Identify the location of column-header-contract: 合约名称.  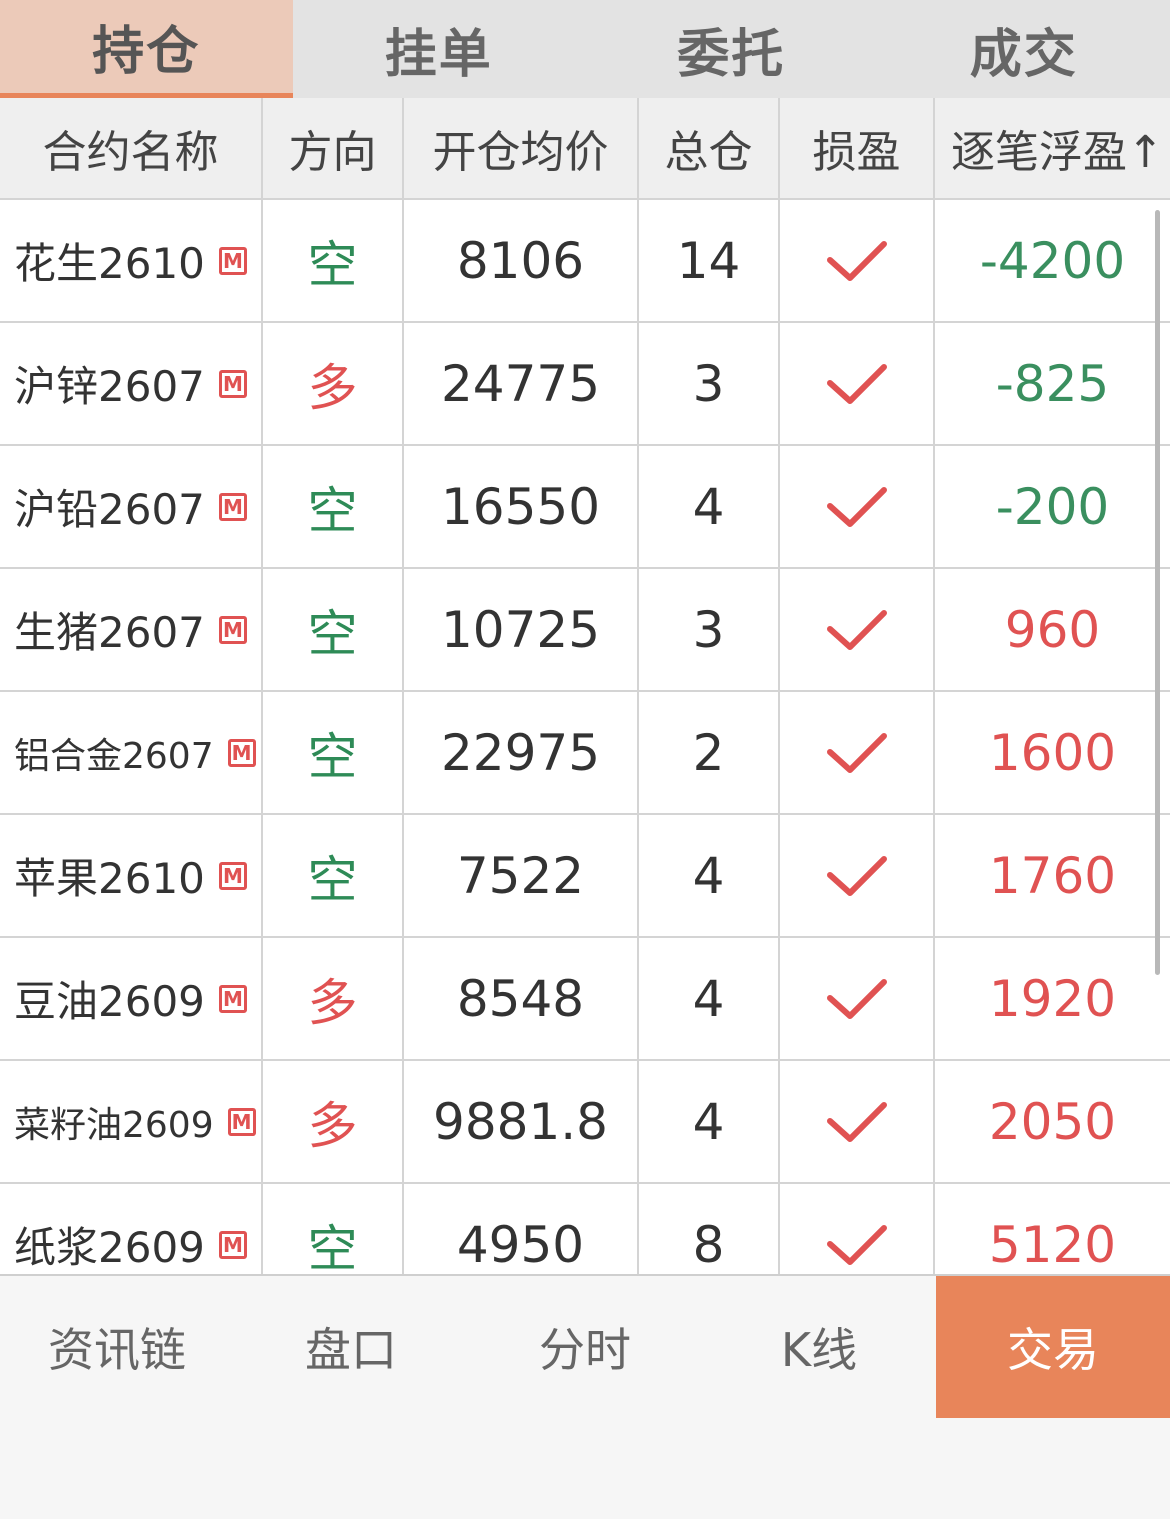
(131, 149).